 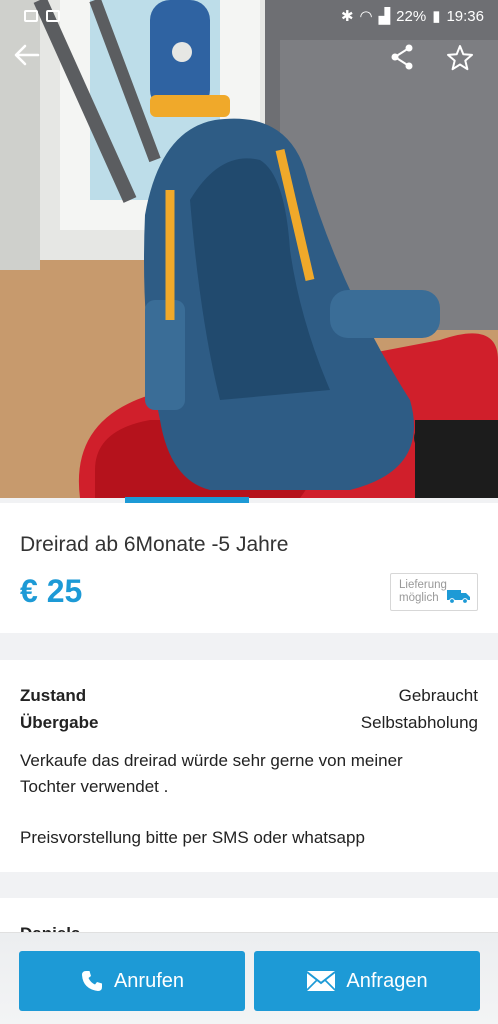 I want to click on notification-icons, so click(x=42, y=16).